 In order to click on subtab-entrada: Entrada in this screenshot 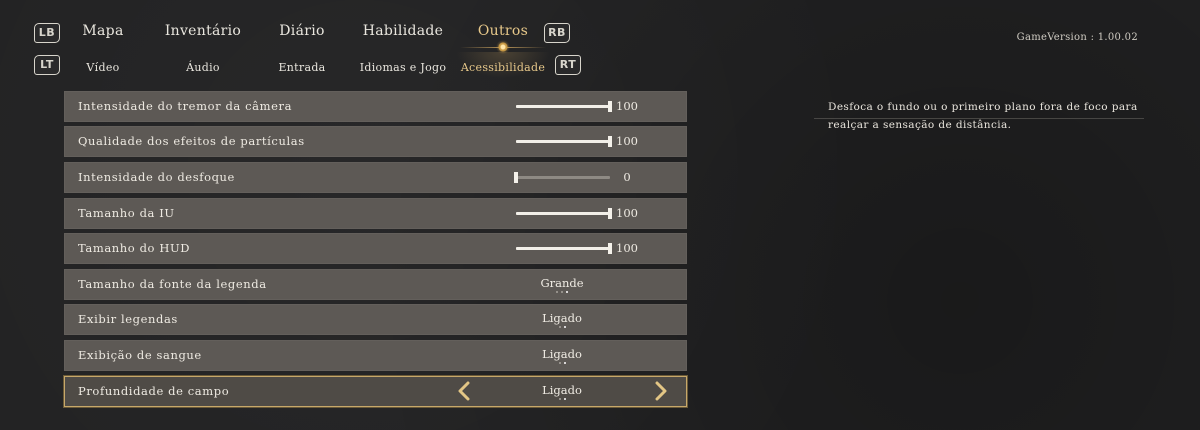, I will do `click(301, 67)`.